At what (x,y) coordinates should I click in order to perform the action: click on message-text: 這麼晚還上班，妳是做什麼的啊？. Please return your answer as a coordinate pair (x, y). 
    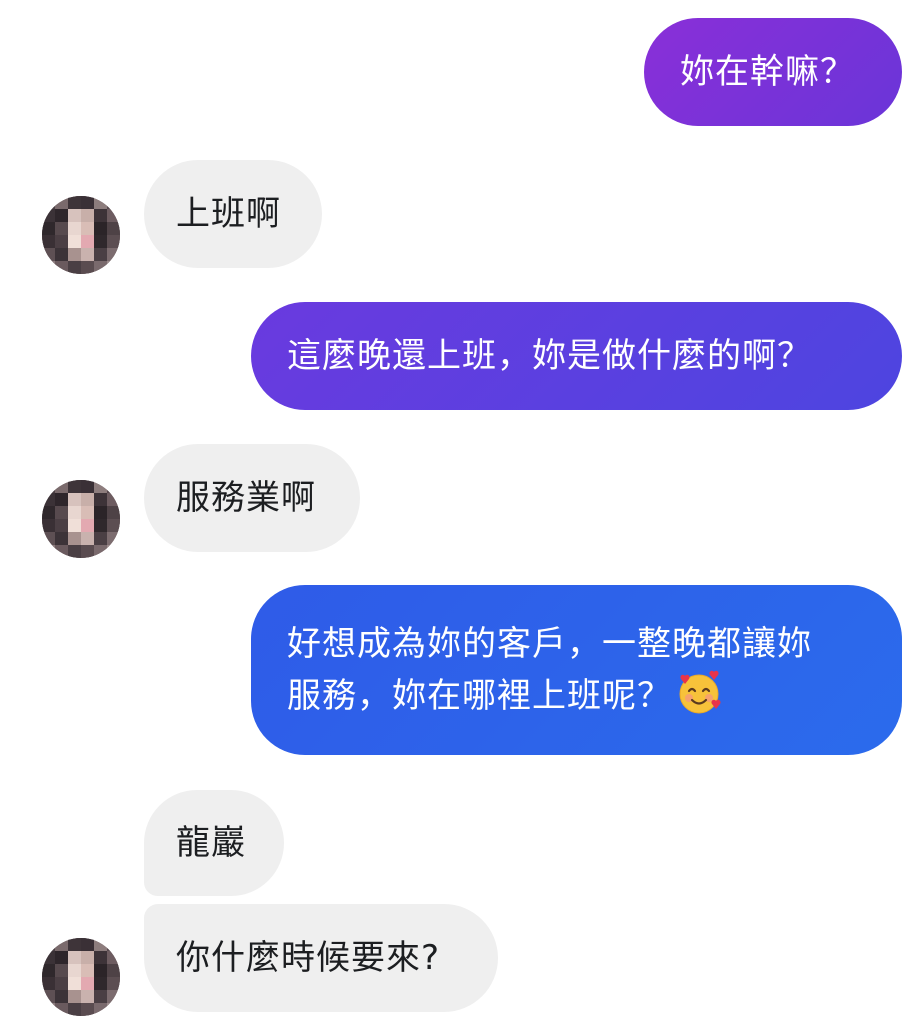
    Looking at the image, I should click on (549, 356).